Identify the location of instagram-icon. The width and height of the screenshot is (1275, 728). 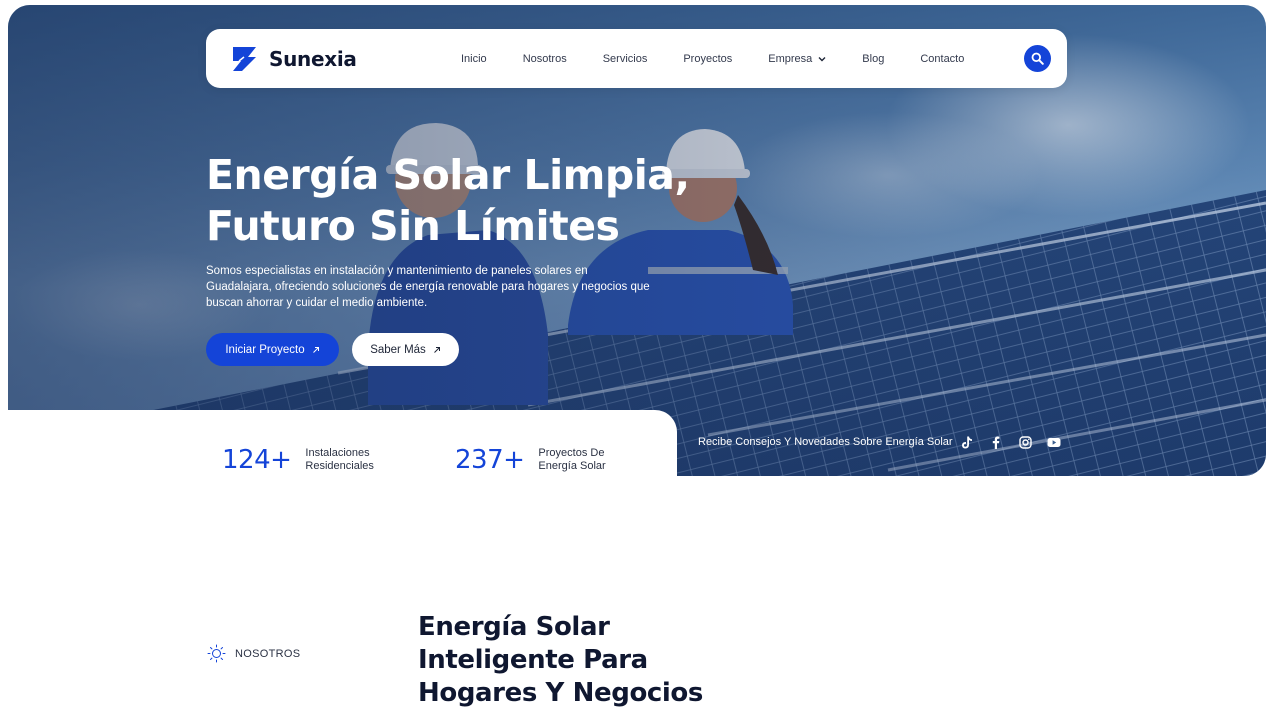
(1025, 442).